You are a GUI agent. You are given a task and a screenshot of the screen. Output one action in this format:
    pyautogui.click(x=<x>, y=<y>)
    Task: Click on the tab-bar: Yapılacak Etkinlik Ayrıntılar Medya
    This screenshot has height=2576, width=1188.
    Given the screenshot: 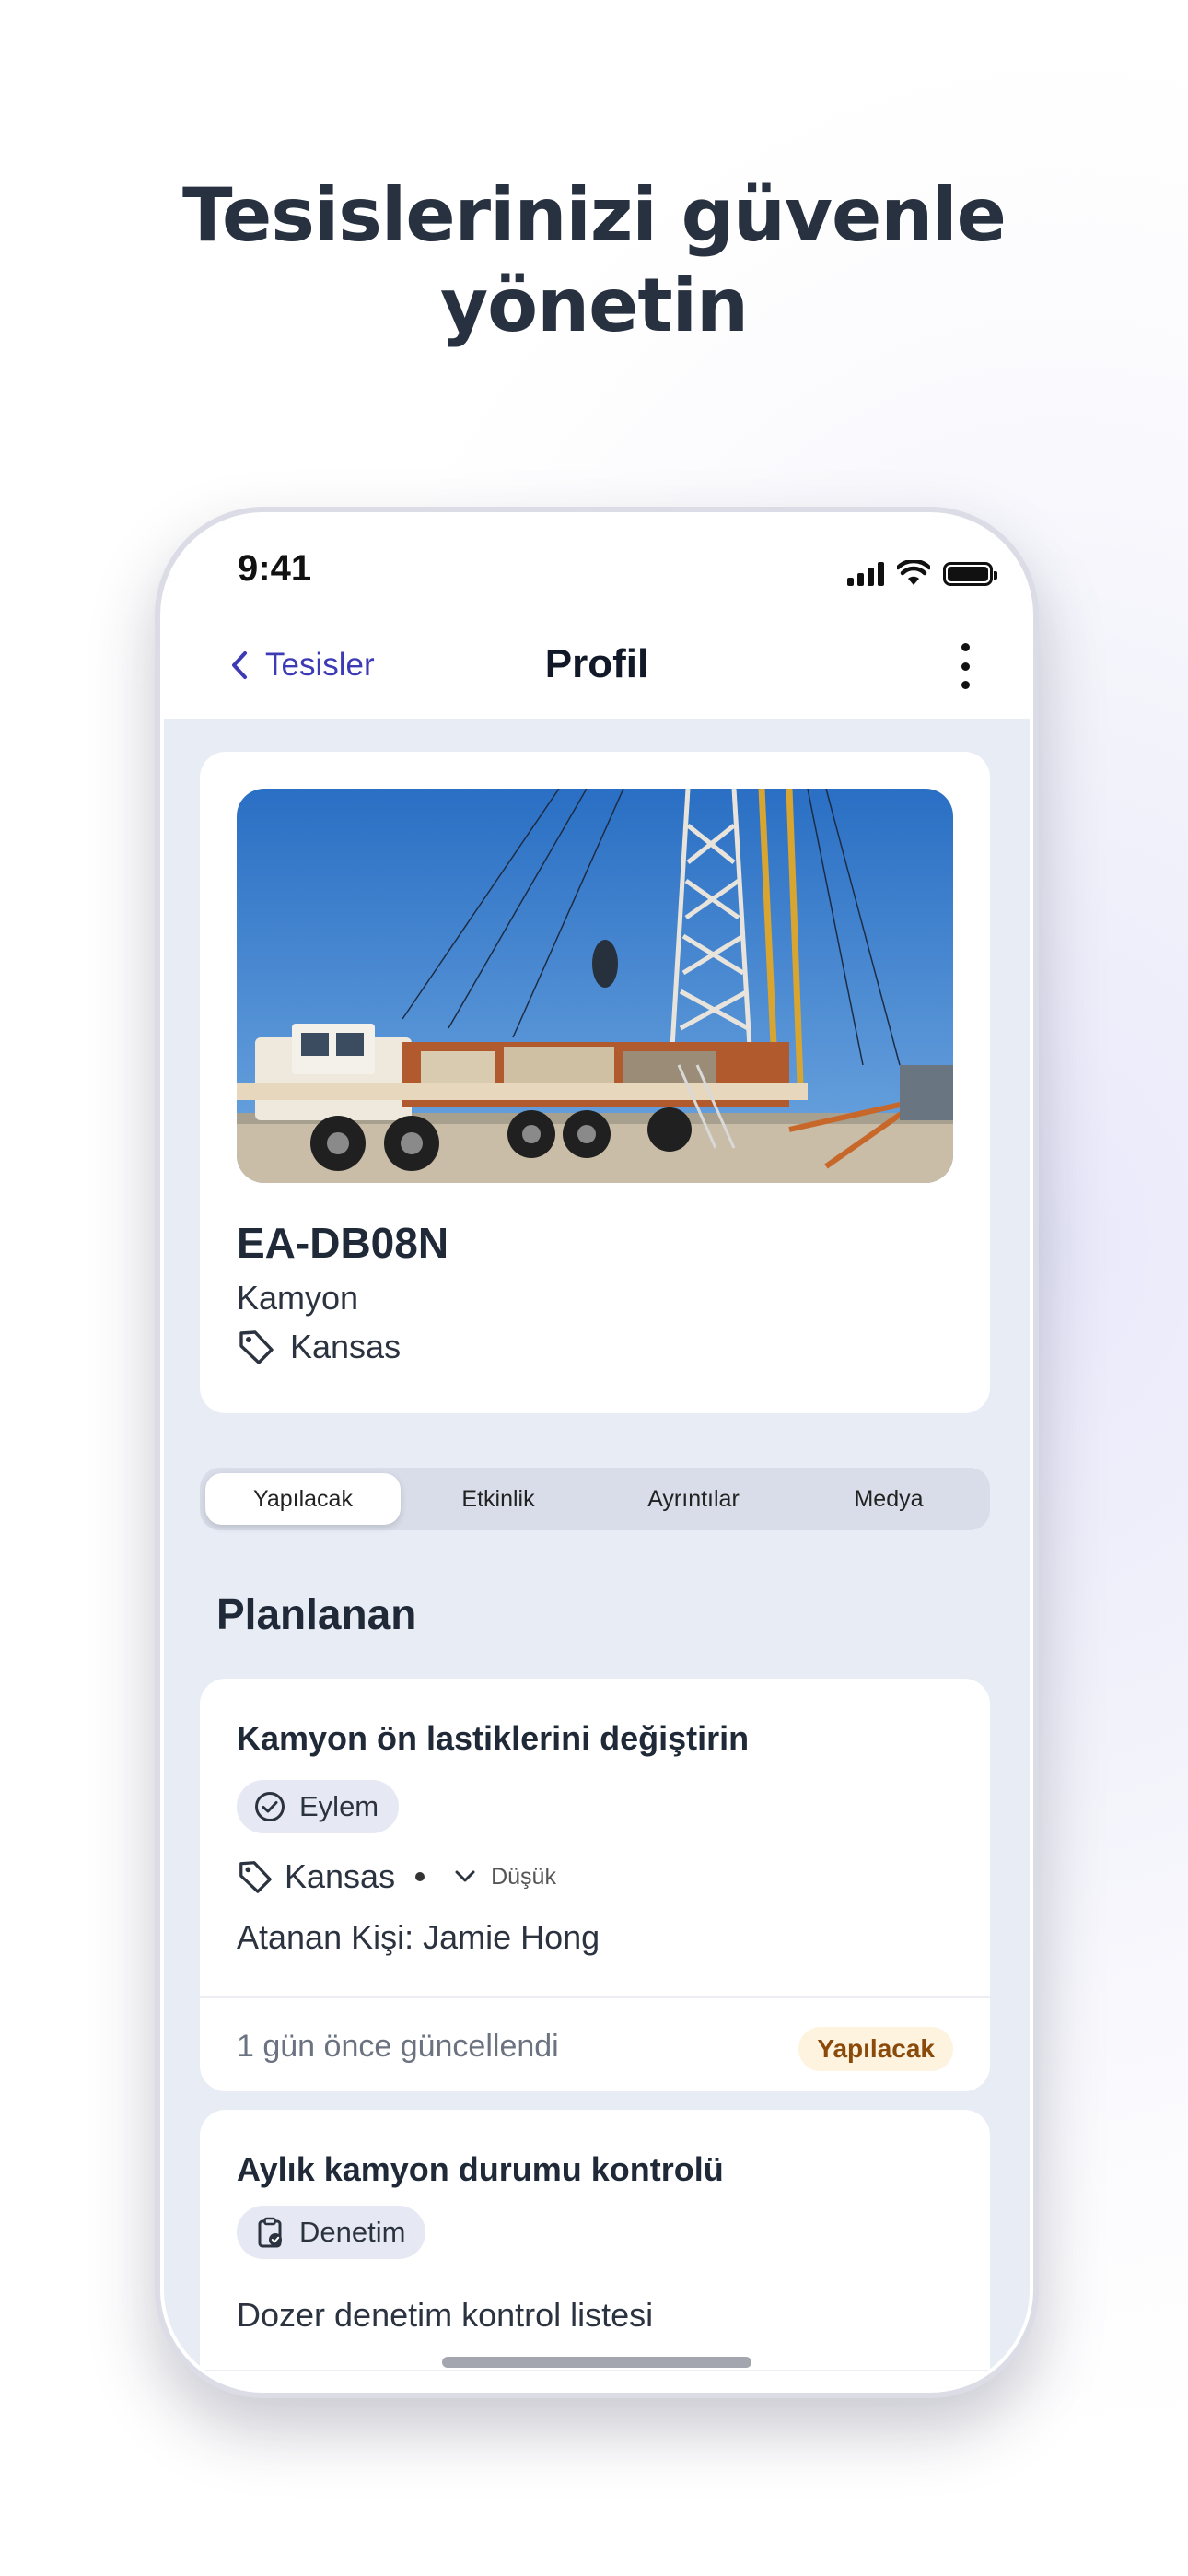 What is the action you would take?
    pyautogui.click(x=595, y=1499)
    